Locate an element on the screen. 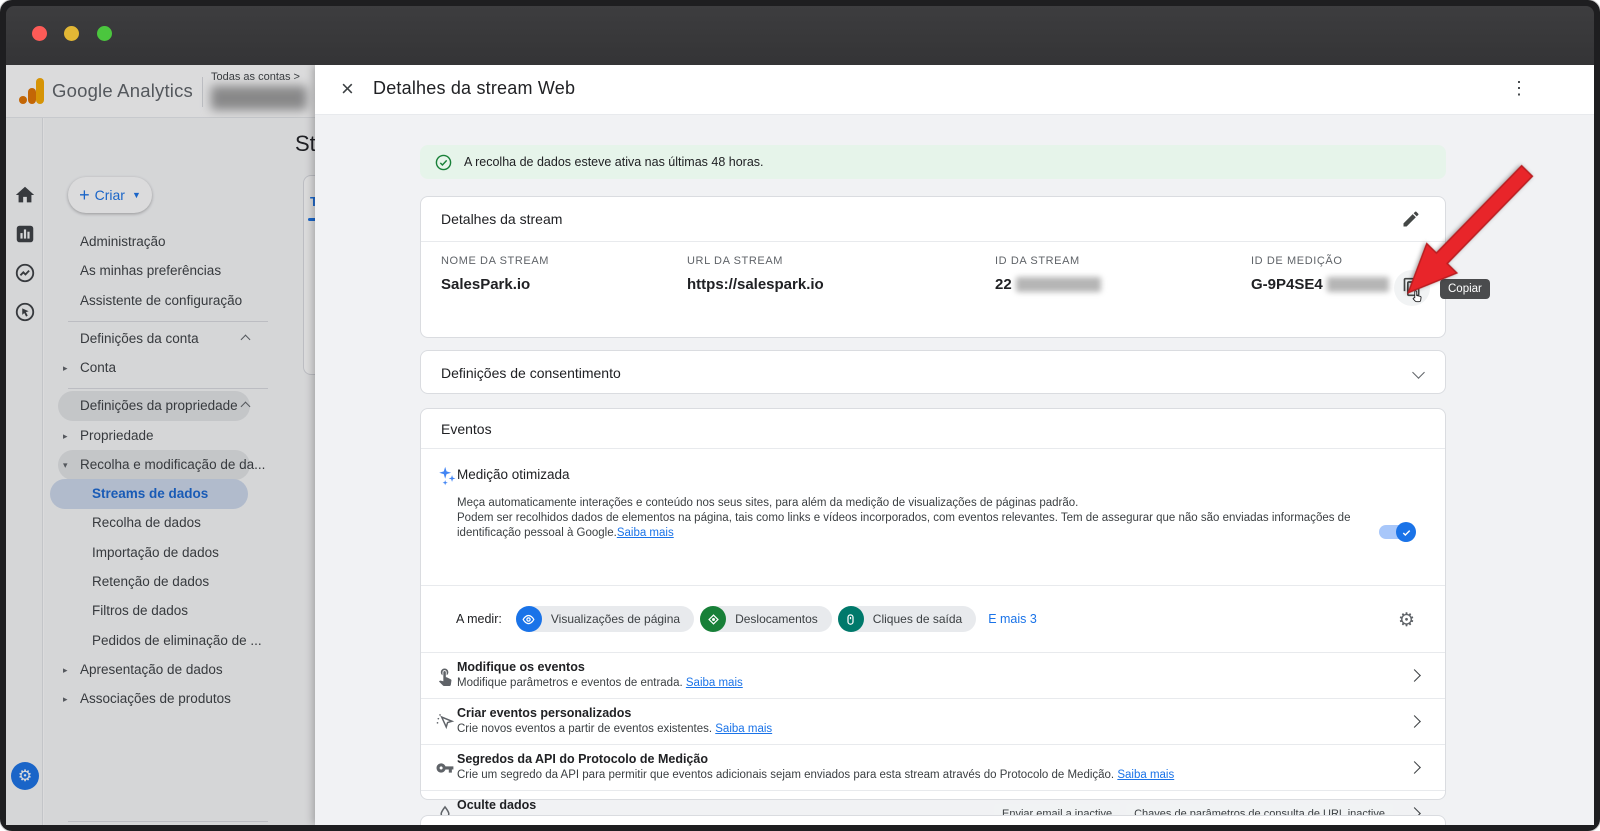  and-3-more-link: E mais 3 is located at coordinates (1012, 619).